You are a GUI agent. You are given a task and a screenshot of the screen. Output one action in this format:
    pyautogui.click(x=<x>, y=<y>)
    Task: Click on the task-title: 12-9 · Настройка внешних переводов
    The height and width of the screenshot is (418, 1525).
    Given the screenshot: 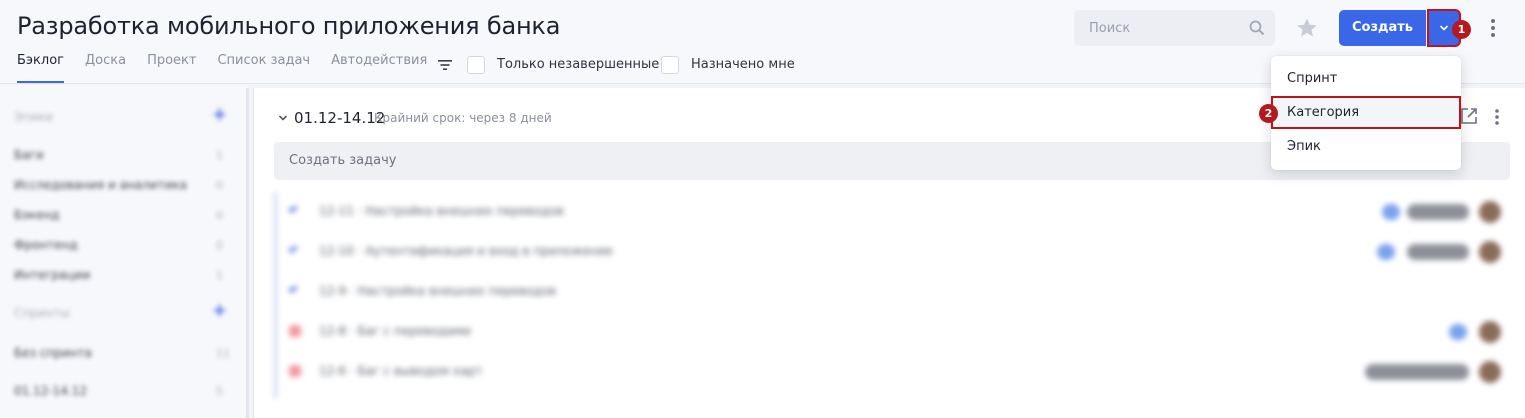 What is the action you would take?
    pyautogui.click(x=438, y=291)
    